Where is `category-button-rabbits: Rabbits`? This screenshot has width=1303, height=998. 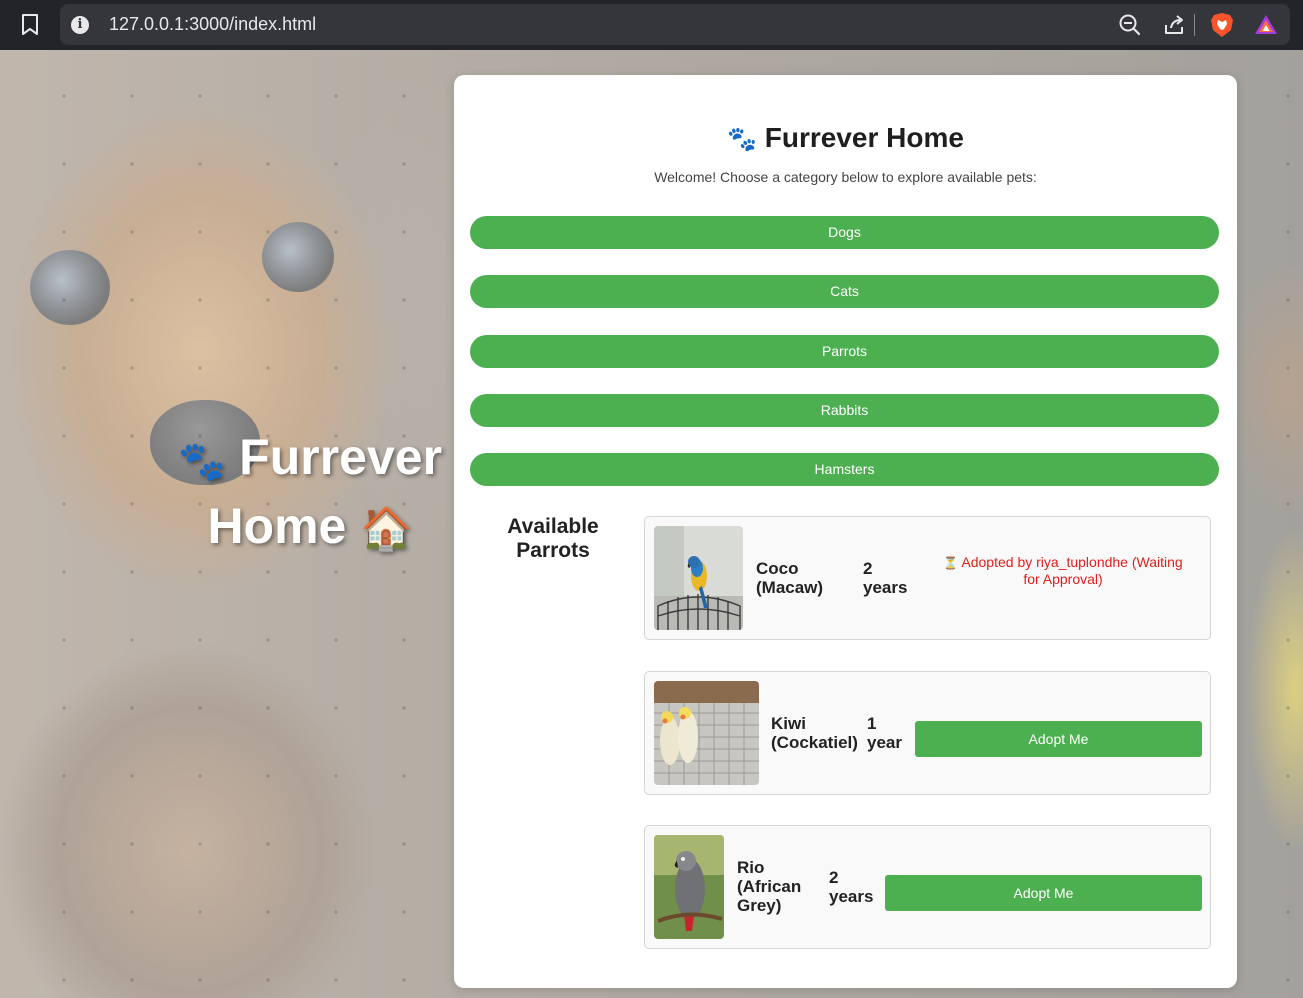
category-button-rabbits: Rabbits is located at coordinates (844, 410).